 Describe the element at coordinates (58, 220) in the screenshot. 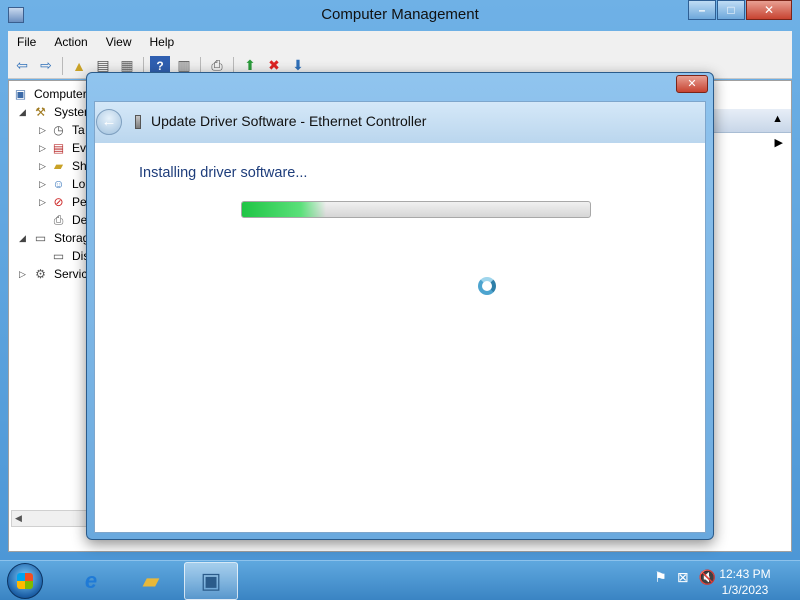

I see `device-manager-icon: ⎙` at that location.